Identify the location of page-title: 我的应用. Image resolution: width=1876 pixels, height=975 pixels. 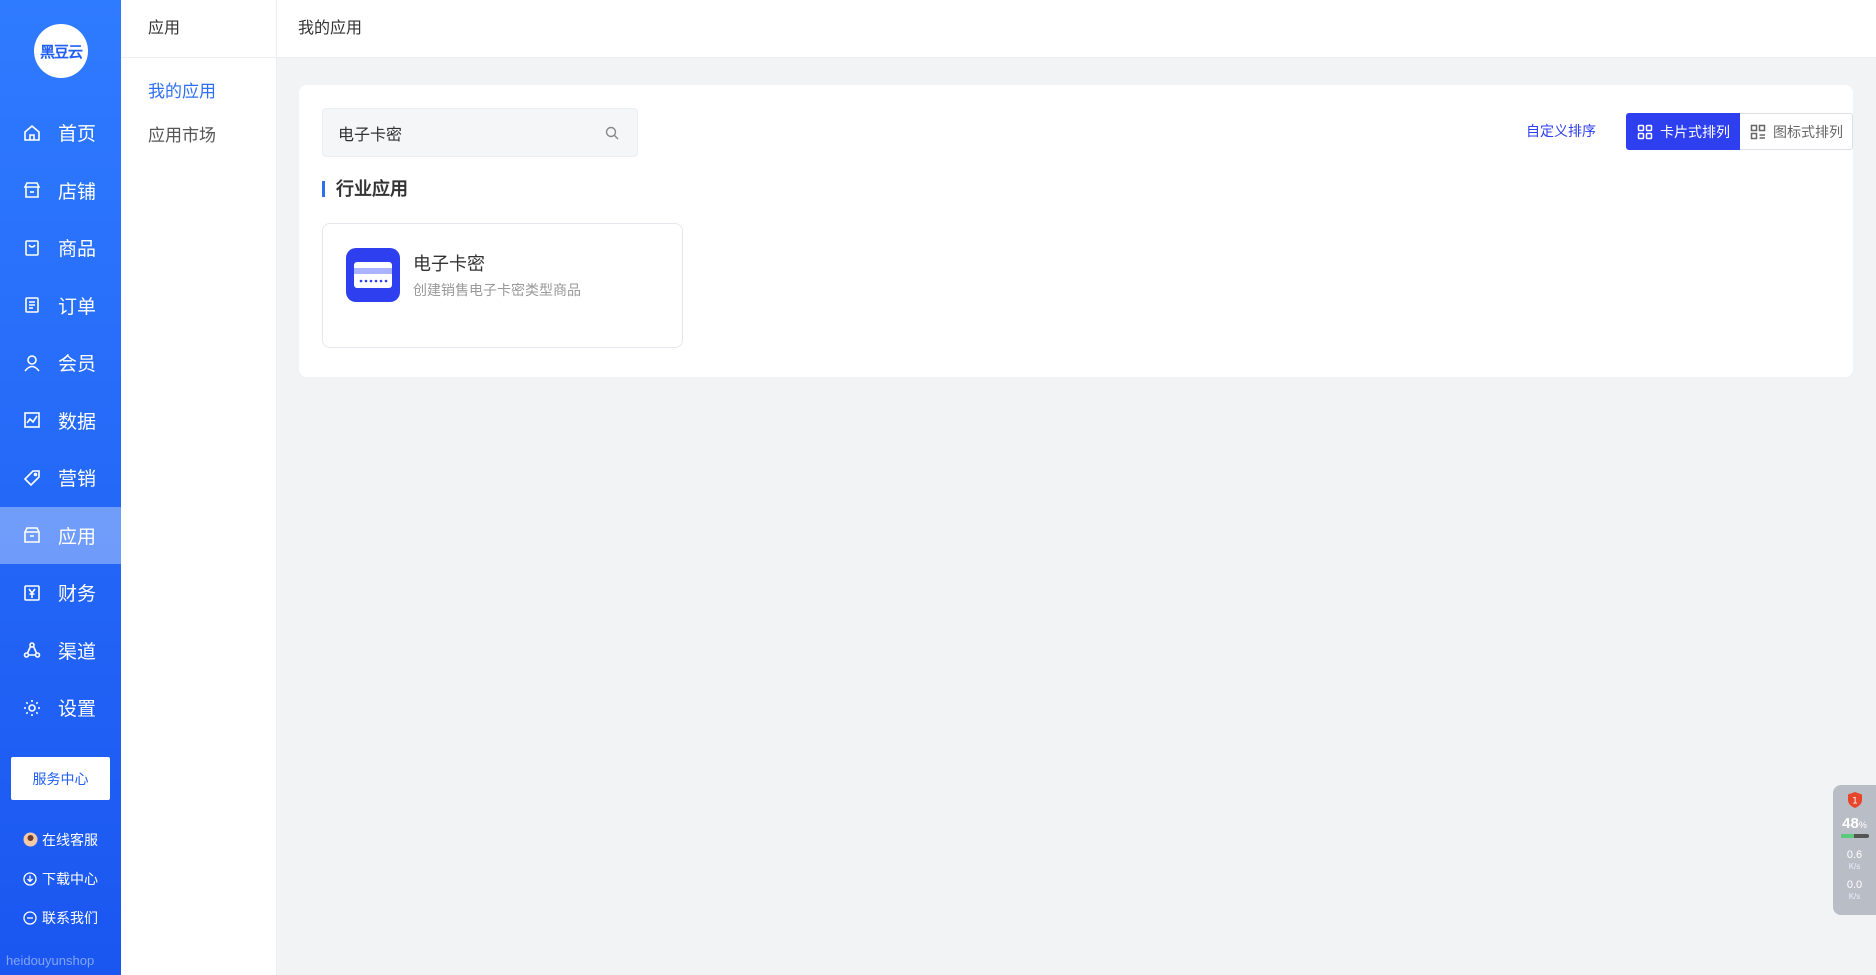
(1076, 29).